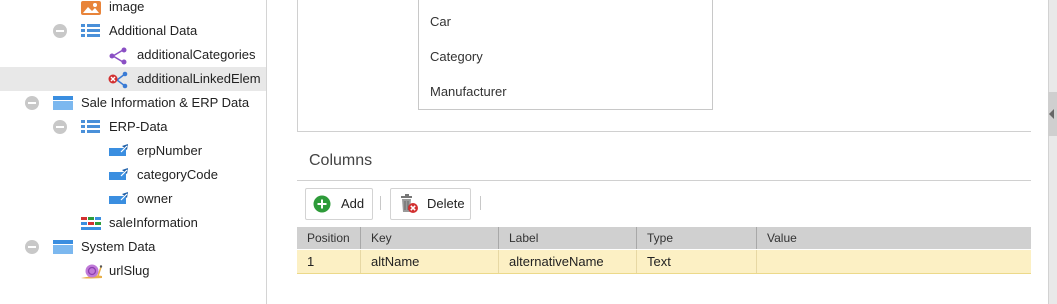  Describe the element at coordinates (153, 222) in the screenshot. I see `tree-item-label: saleInformation` at that location.